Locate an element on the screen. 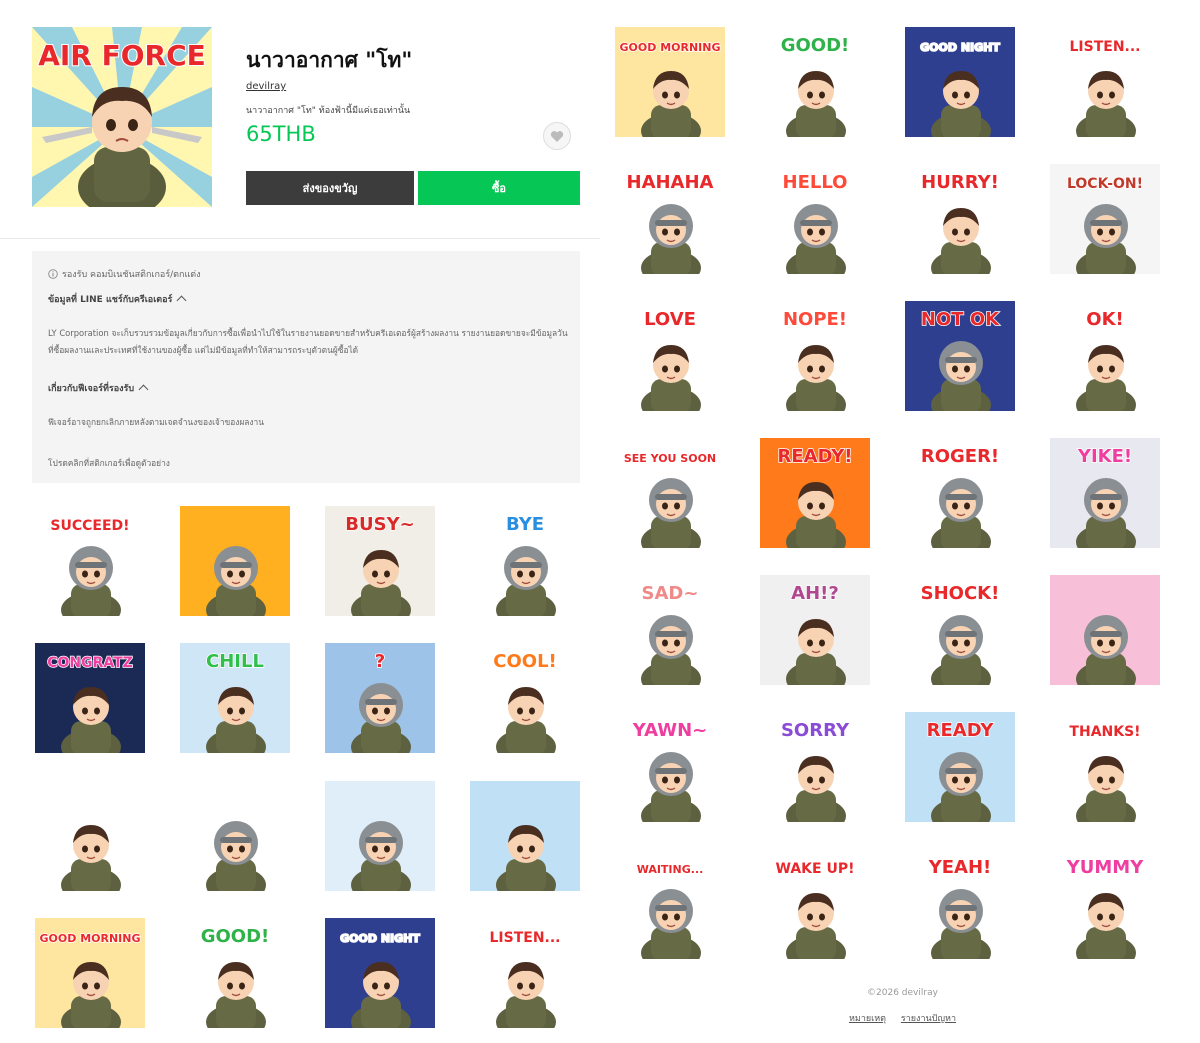 The width and height of the screenshot is (1200, 1043). divider is located at coordinates (300, 238).